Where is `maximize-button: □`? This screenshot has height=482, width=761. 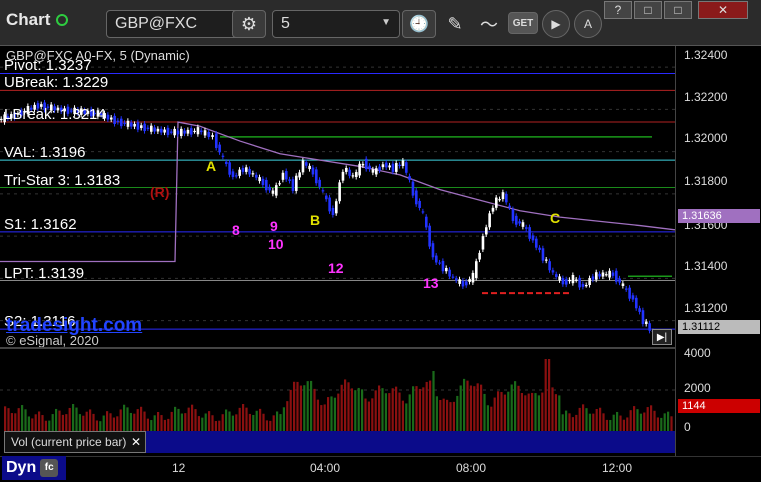 maximize-button: □ is located at coordinates (678, 10).